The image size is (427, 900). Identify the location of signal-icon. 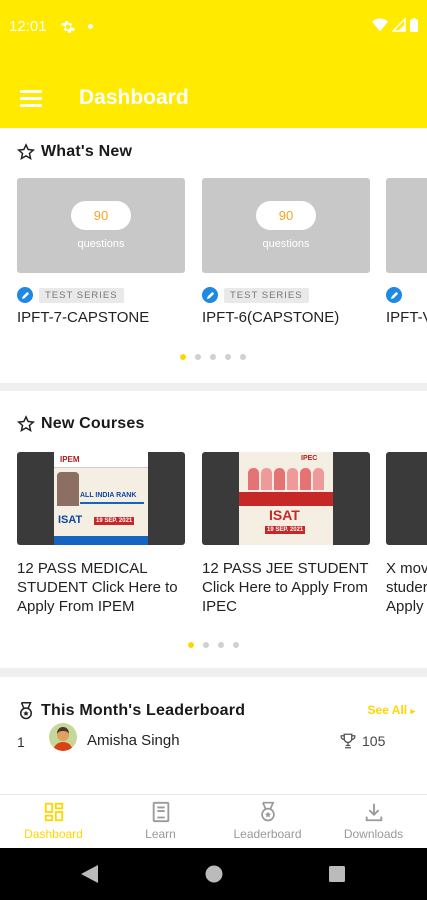
(399, 25).